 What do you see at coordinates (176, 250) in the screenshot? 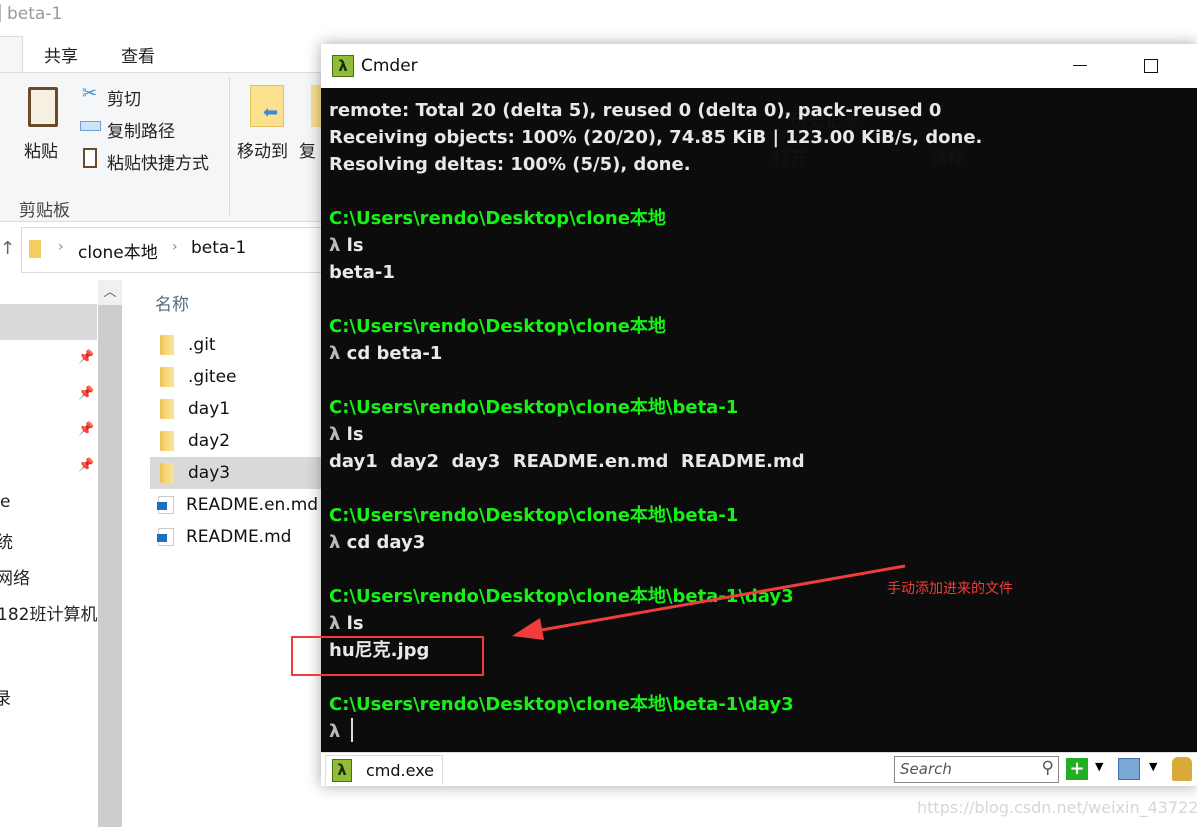
I see `address-bar: › clone本地 › beta-1` at bounding box center [176, 250].